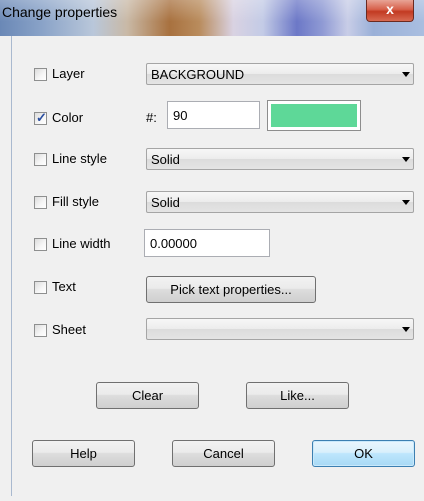 This screenshot has height=501, width=424. Describe the element at coordinates (363, 453) in the screenshot. I see `ok-button: OK` at that location.